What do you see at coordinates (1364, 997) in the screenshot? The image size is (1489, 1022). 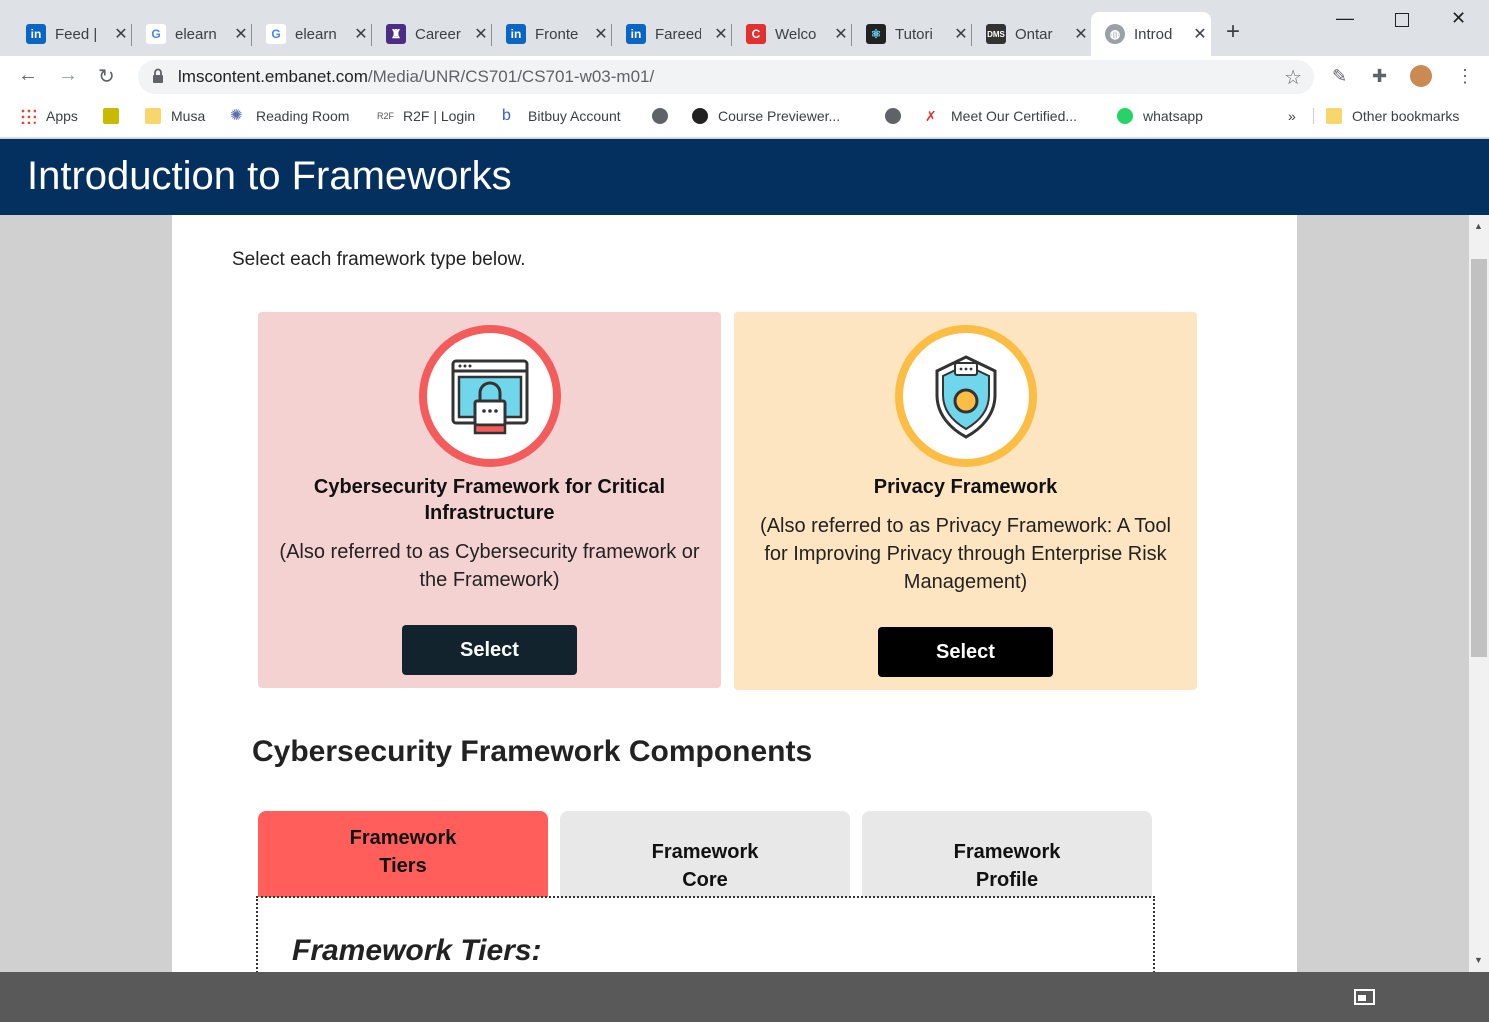 I see `fullscreen-icon` at bounding box center [1364, 997].